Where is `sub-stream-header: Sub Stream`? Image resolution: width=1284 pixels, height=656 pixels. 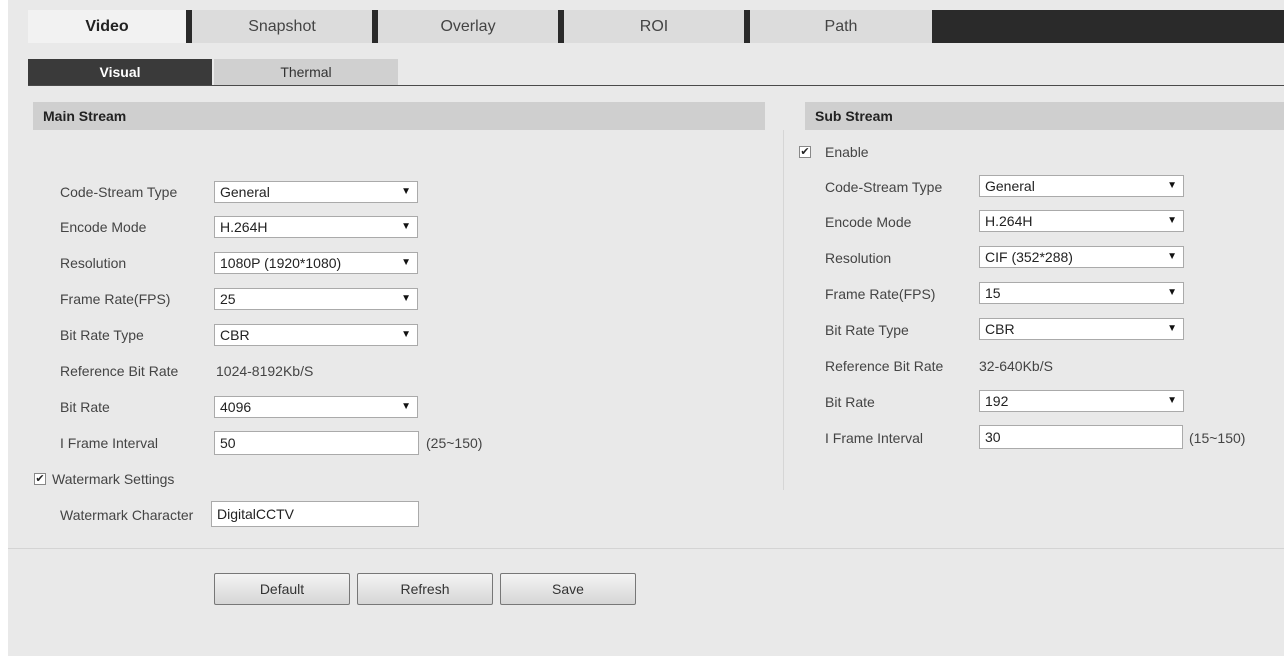
sub-stream-header: Sub Stream is located at coordinates (1044, 116).